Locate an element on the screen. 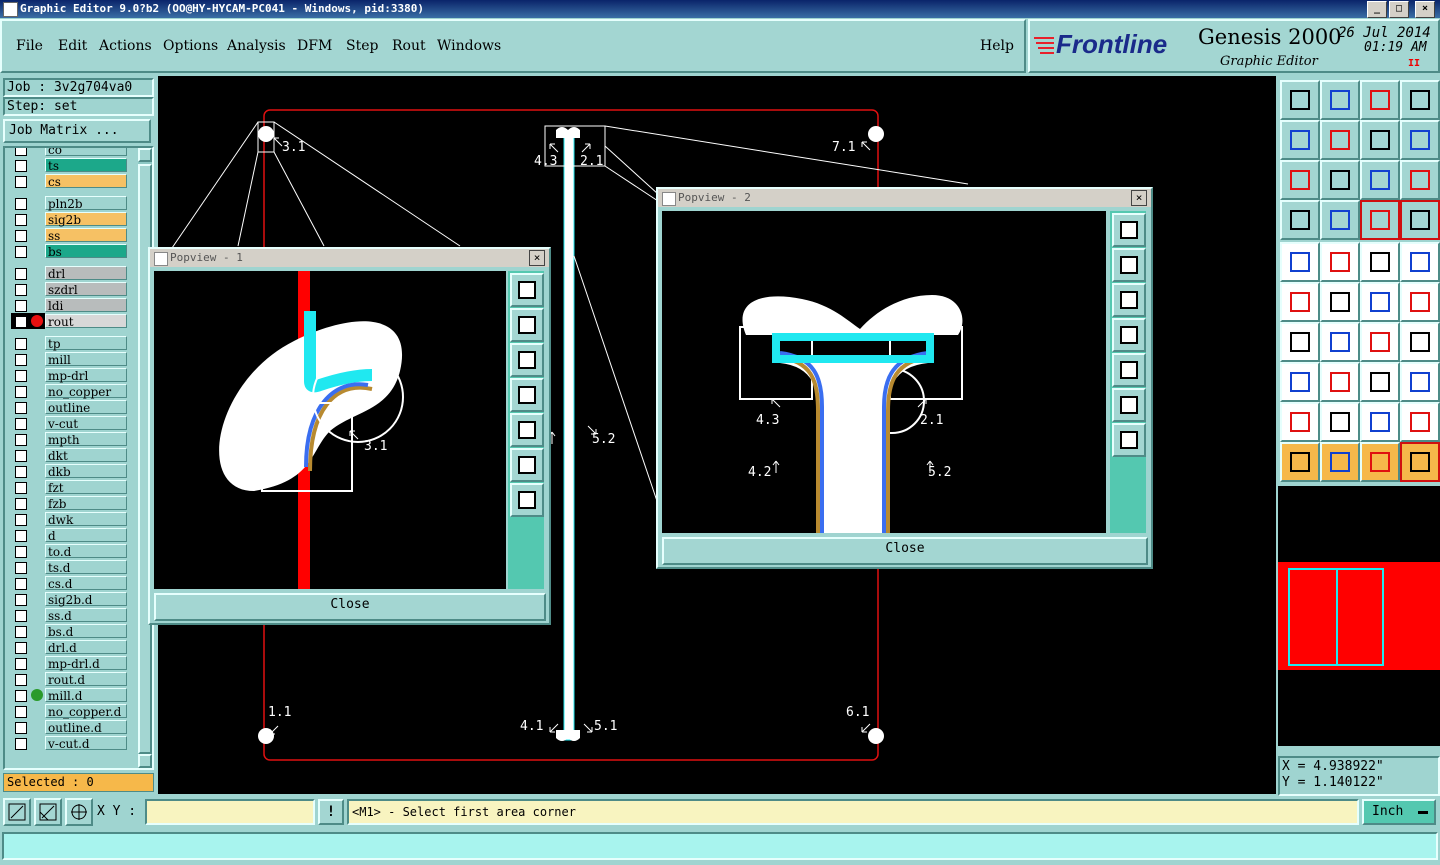 The height and width of the screenshot is (865, 1440). layer-row-mill-d: mill.d is located at coordinates (73, 695).